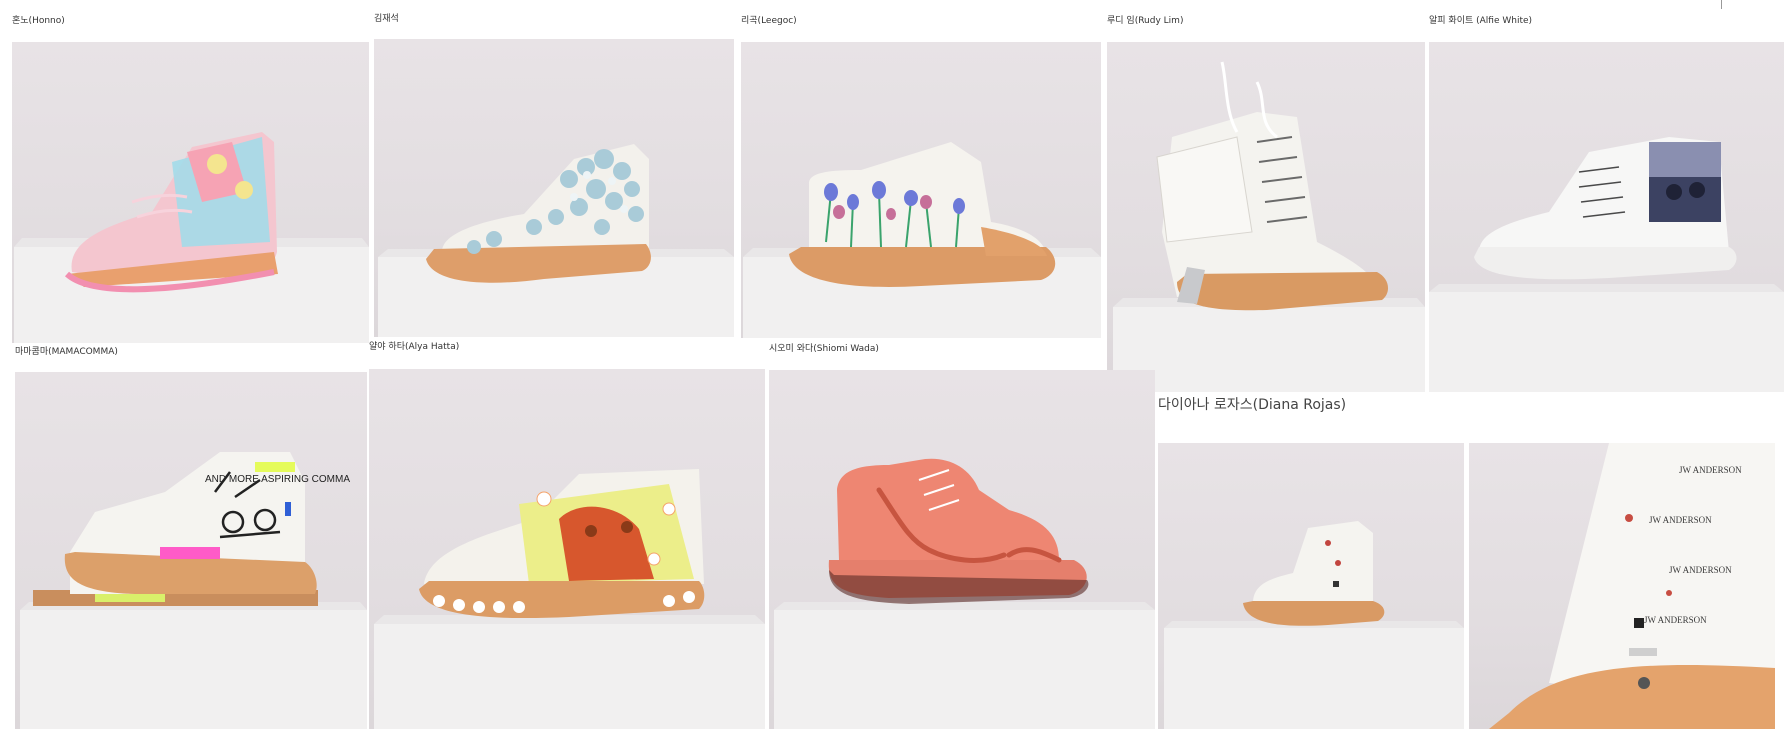  What do you see at coordinates (277, 479) in the screenshot?
I see `scribble-text: AND MORE ASPIRING COMMA` at bounding box center [277, 479].